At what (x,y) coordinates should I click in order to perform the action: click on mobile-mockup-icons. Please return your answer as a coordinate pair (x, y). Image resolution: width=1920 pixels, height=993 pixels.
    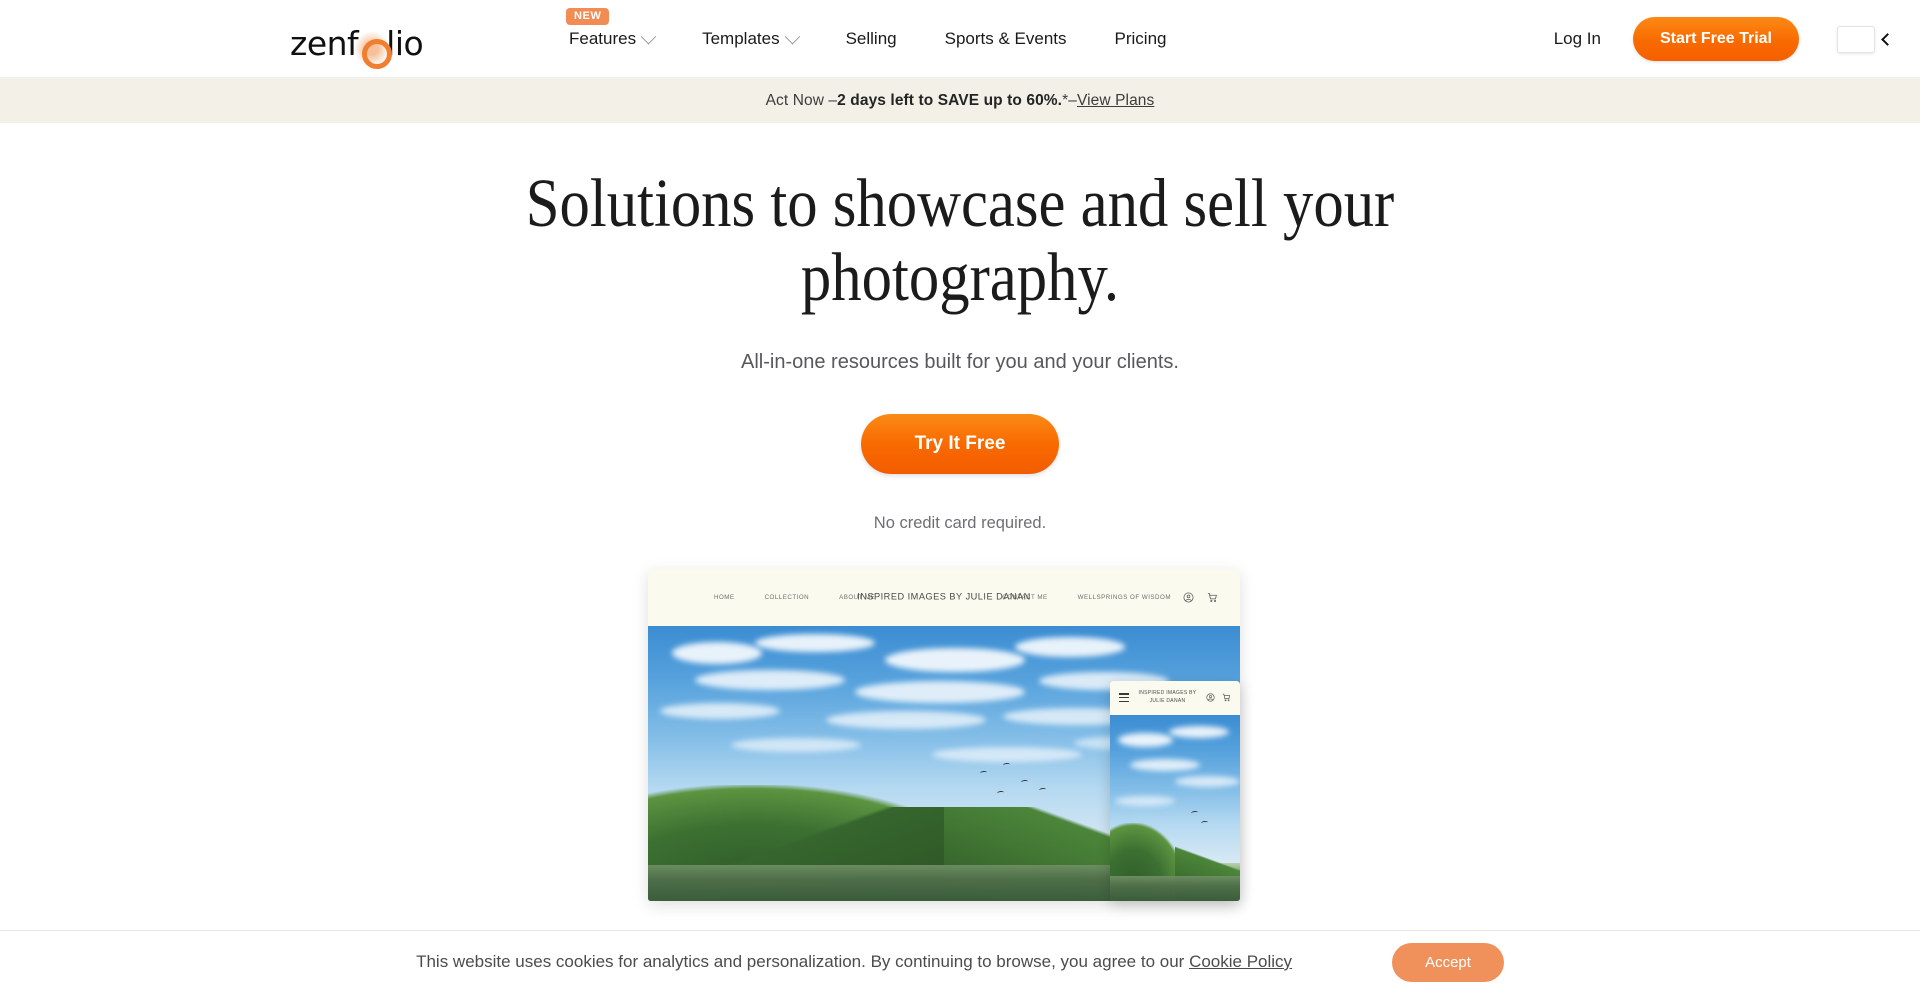
    Looking at the image, I should click on (1218, 697).